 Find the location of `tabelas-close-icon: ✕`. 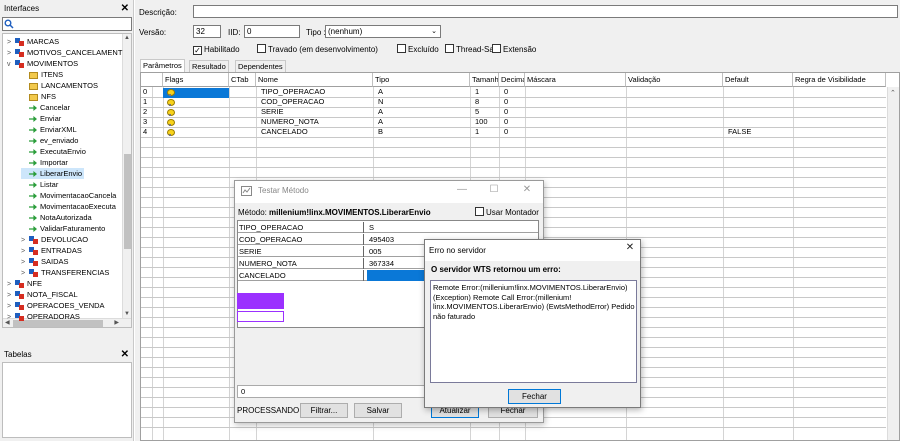

tabelas-close-icon: ✕ is located at coordinates (125, 355).